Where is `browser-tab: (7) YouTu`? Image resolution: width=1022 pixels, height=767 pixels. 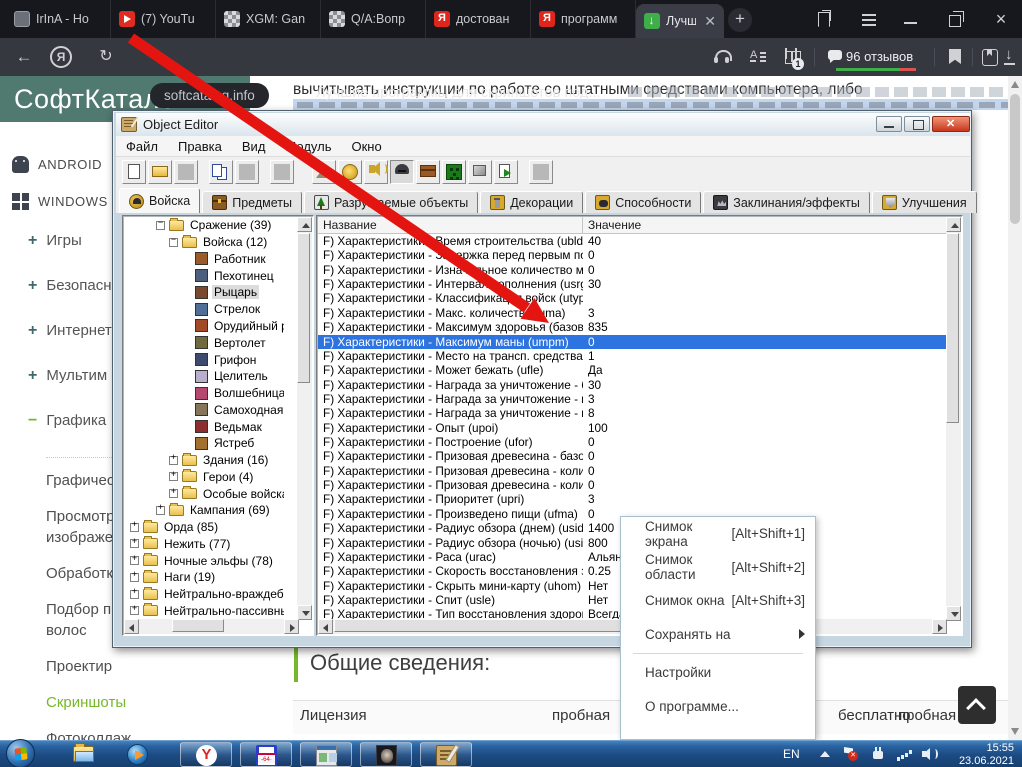 browser-tab: (7) YouTu is located at coordinates (163, 19).